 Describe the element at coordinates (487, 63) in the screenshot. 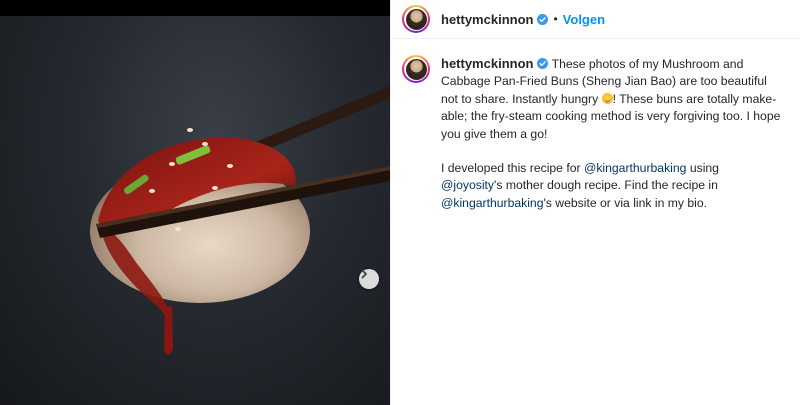

I see `caption-username: hettymckinnon` at that location.